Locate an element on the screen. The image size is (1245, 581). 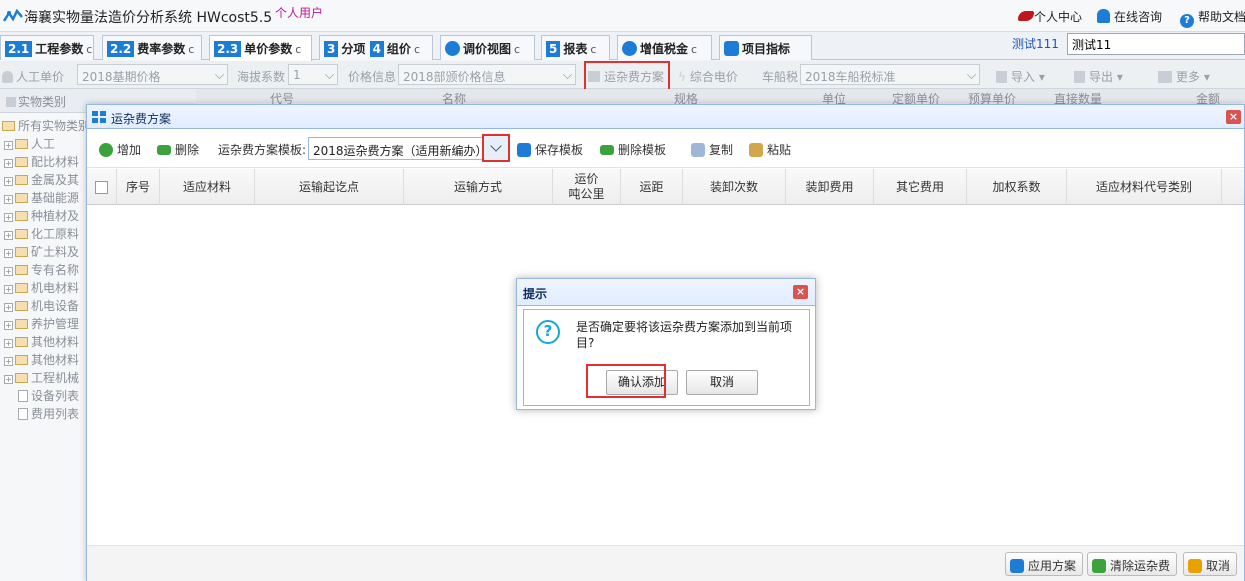
import-button: 导入 ▾ is located at coordinates (1020, 76).